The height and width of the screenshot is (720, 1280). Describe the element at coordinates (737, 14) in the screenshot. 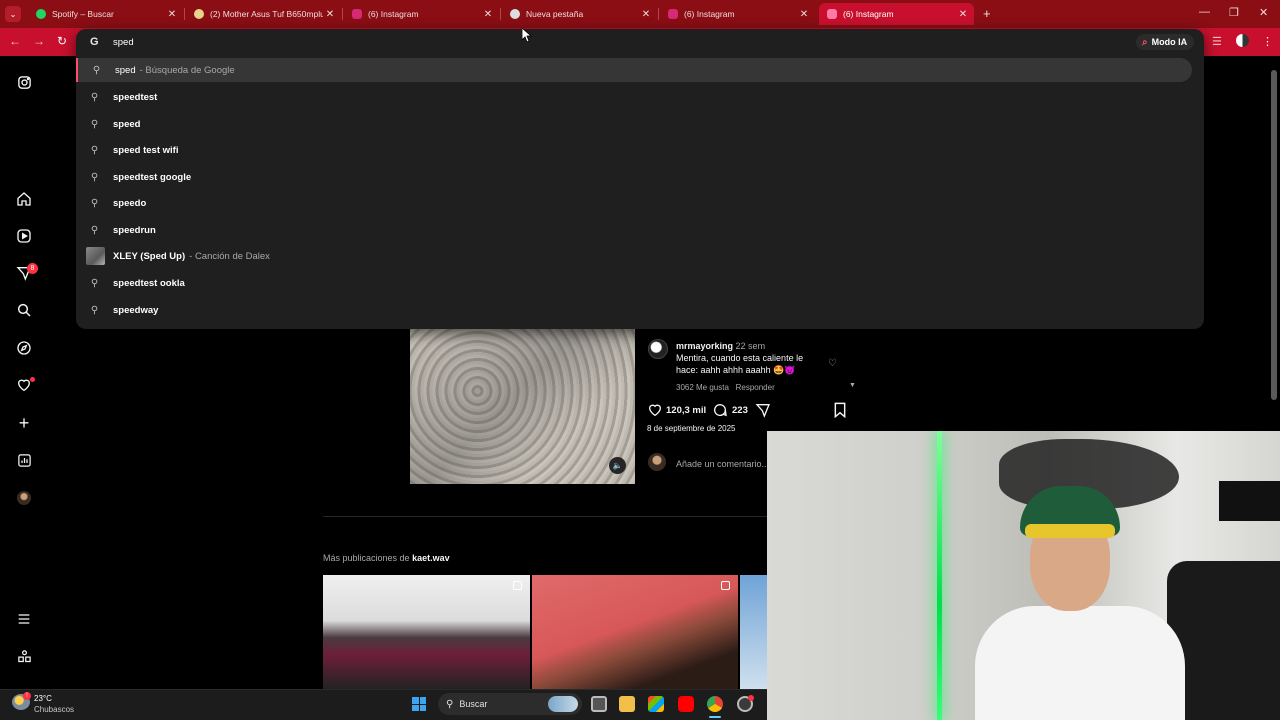

I see `tab-instagram-2: (6) Instagram ✕` at that location.